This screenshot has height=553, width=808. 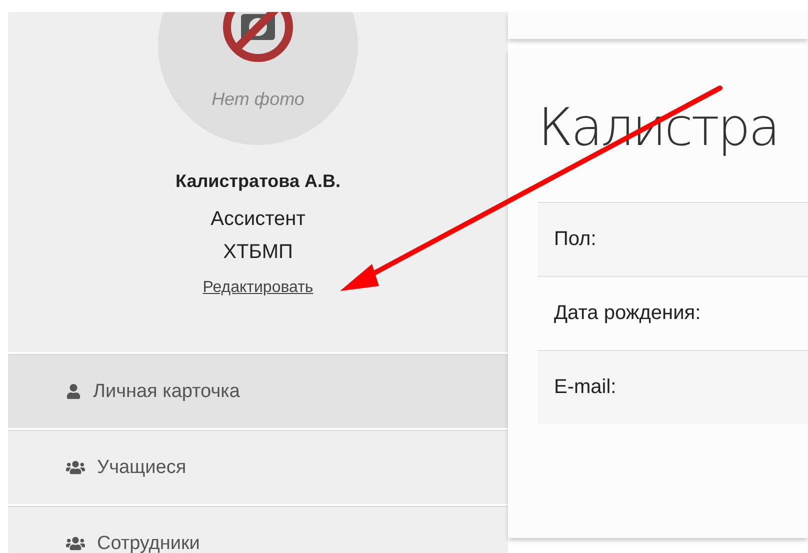 I want to click on no-photo-caption: Нет фото, so click(x=258, y=99).